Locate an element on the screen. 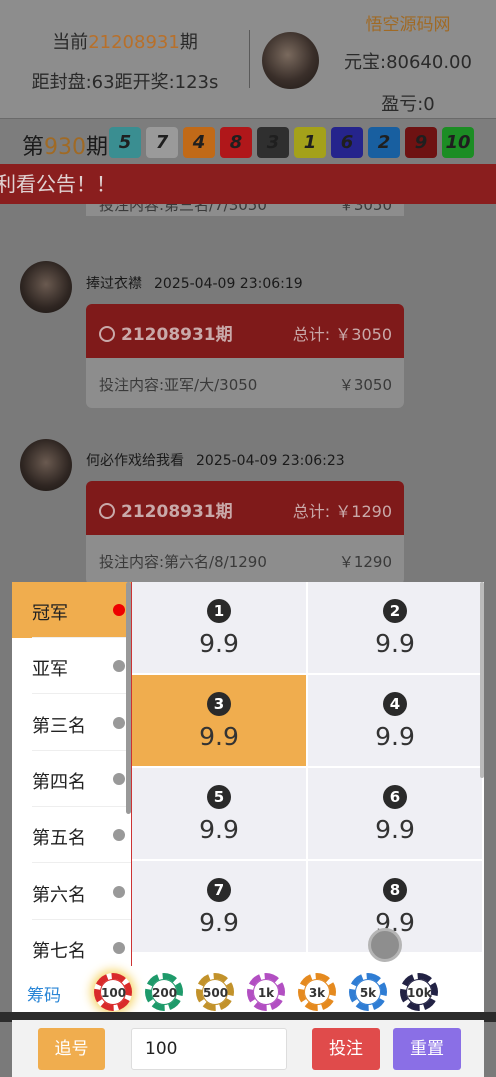 Image resolution: width=496 pixels, height=1077 pixels. post-date: 2025-04-09 23:06:23 is located at coordinates (270, 461).